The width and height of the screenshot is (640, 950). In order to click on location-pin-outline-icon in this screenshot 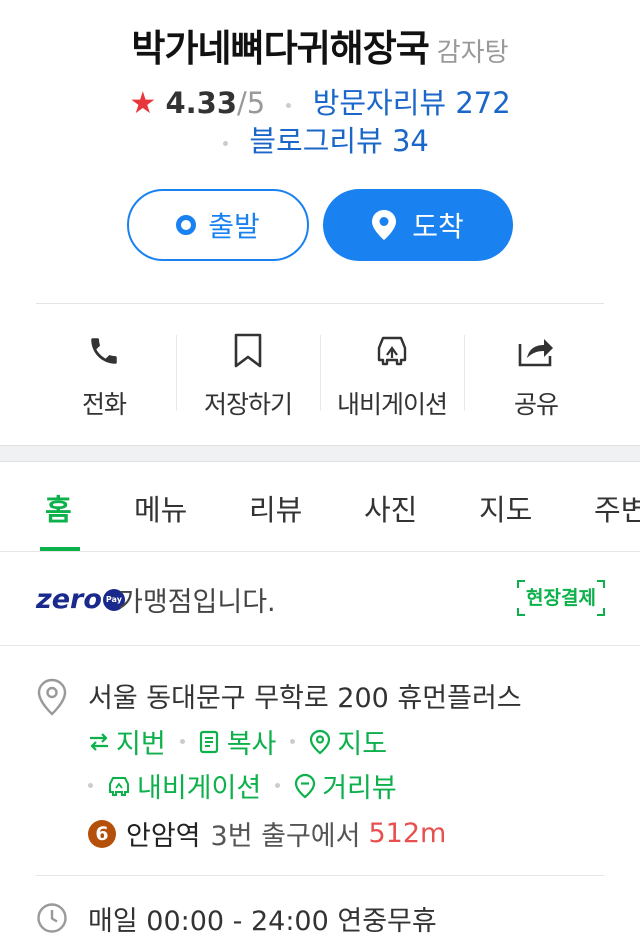, I will do `click(52, 699)`.